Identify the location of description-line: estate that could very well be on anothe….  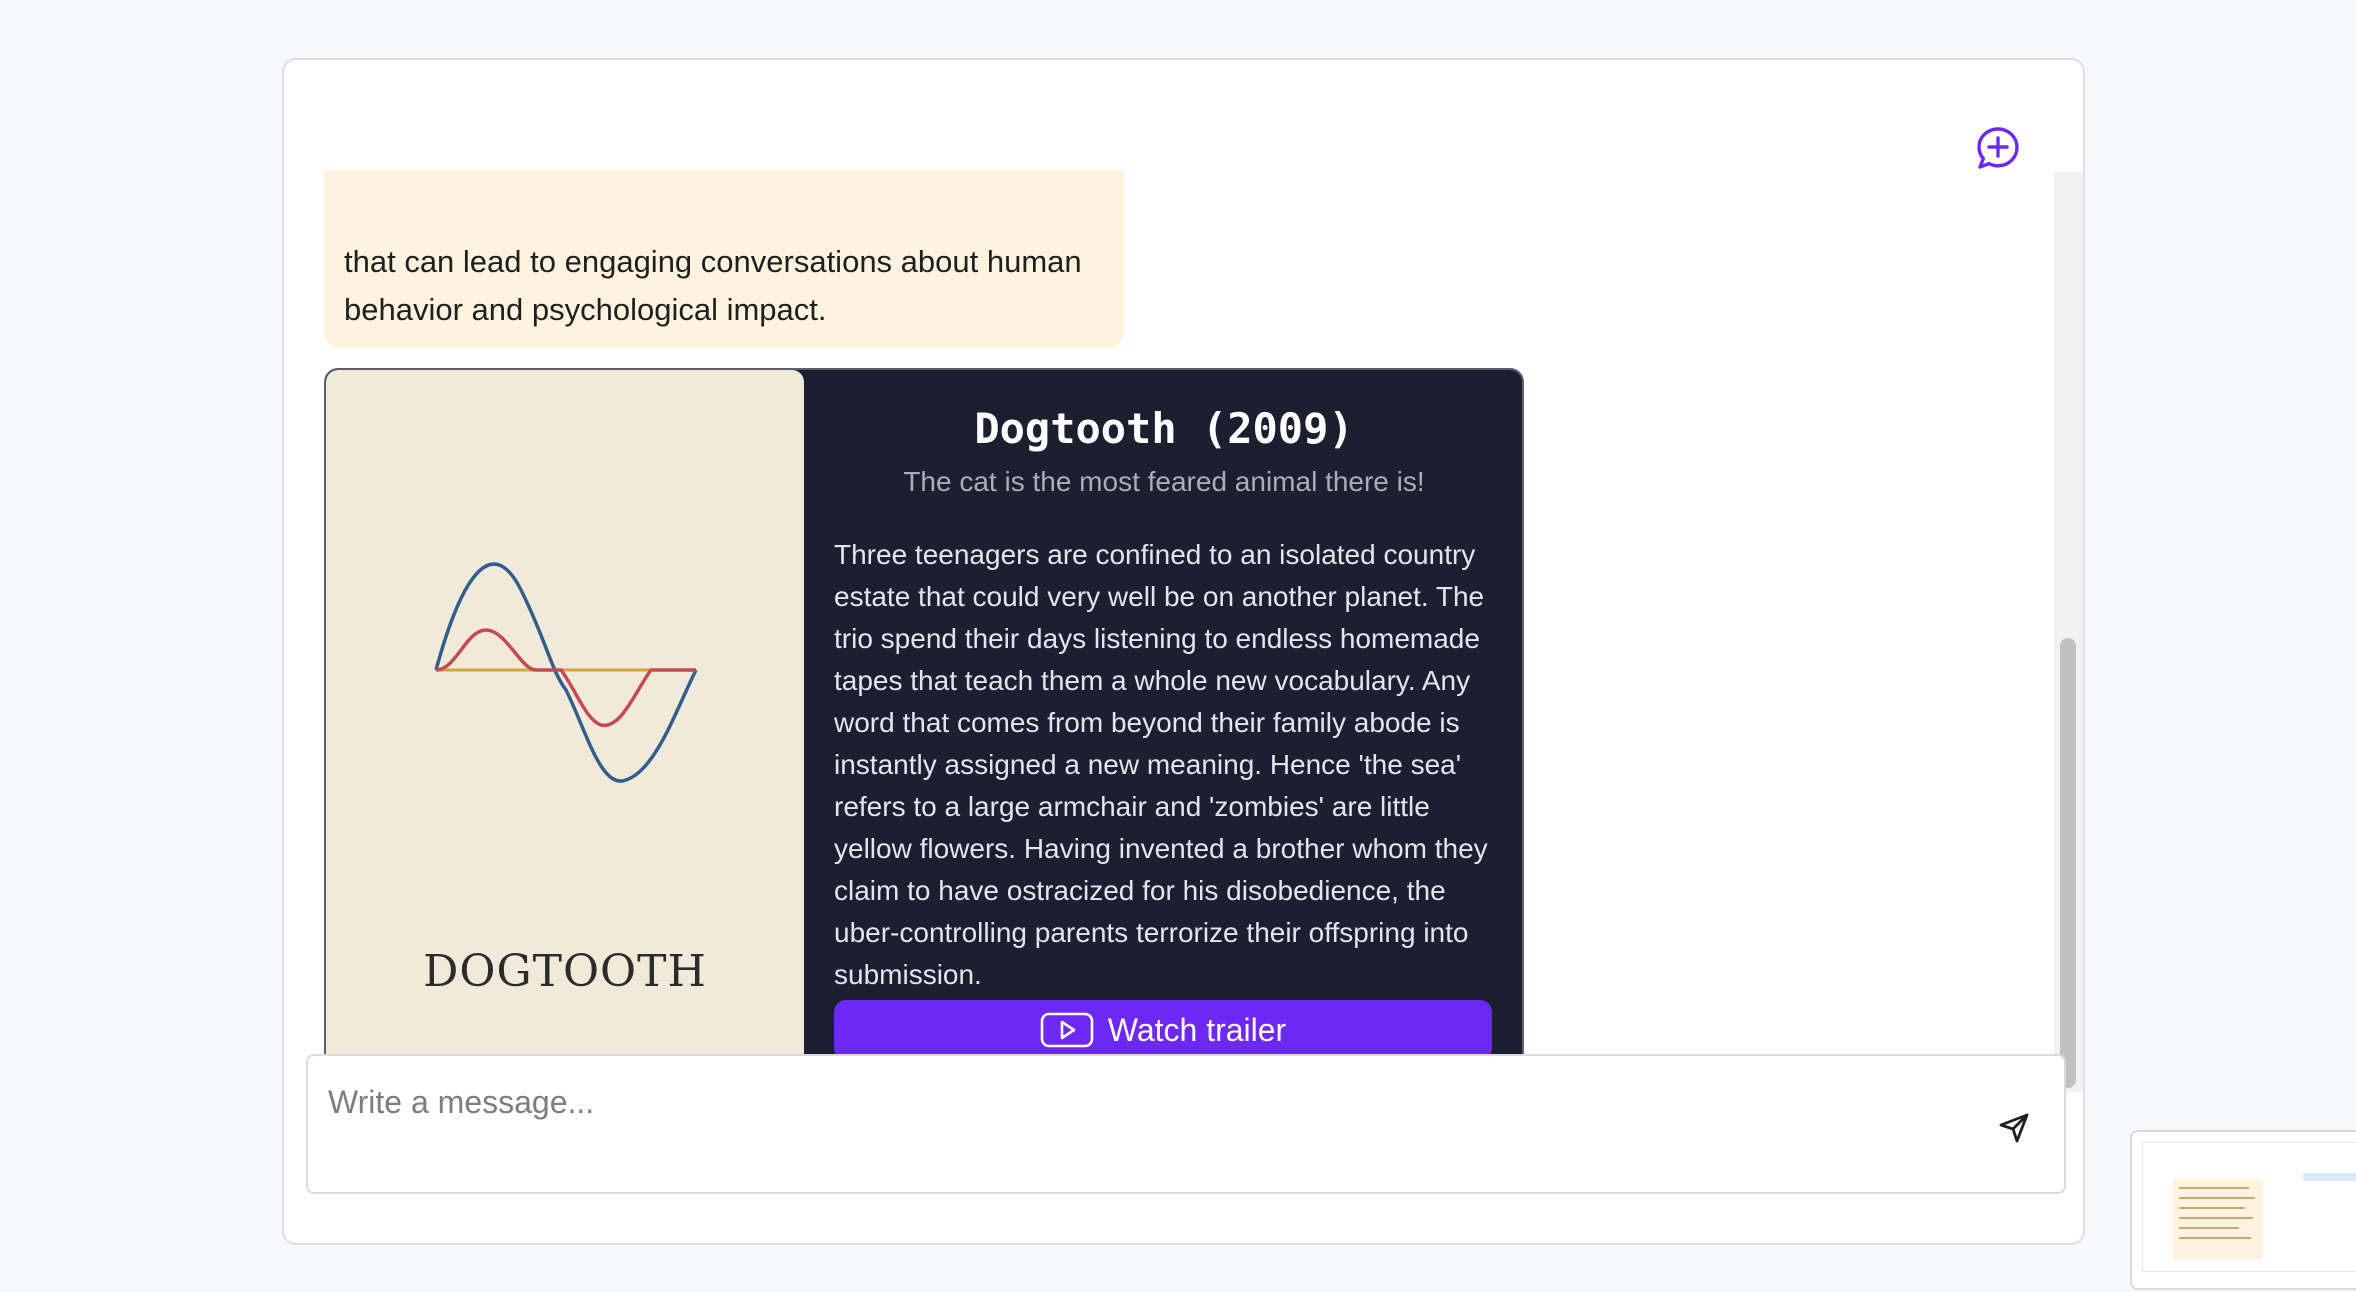
(1159, 596).